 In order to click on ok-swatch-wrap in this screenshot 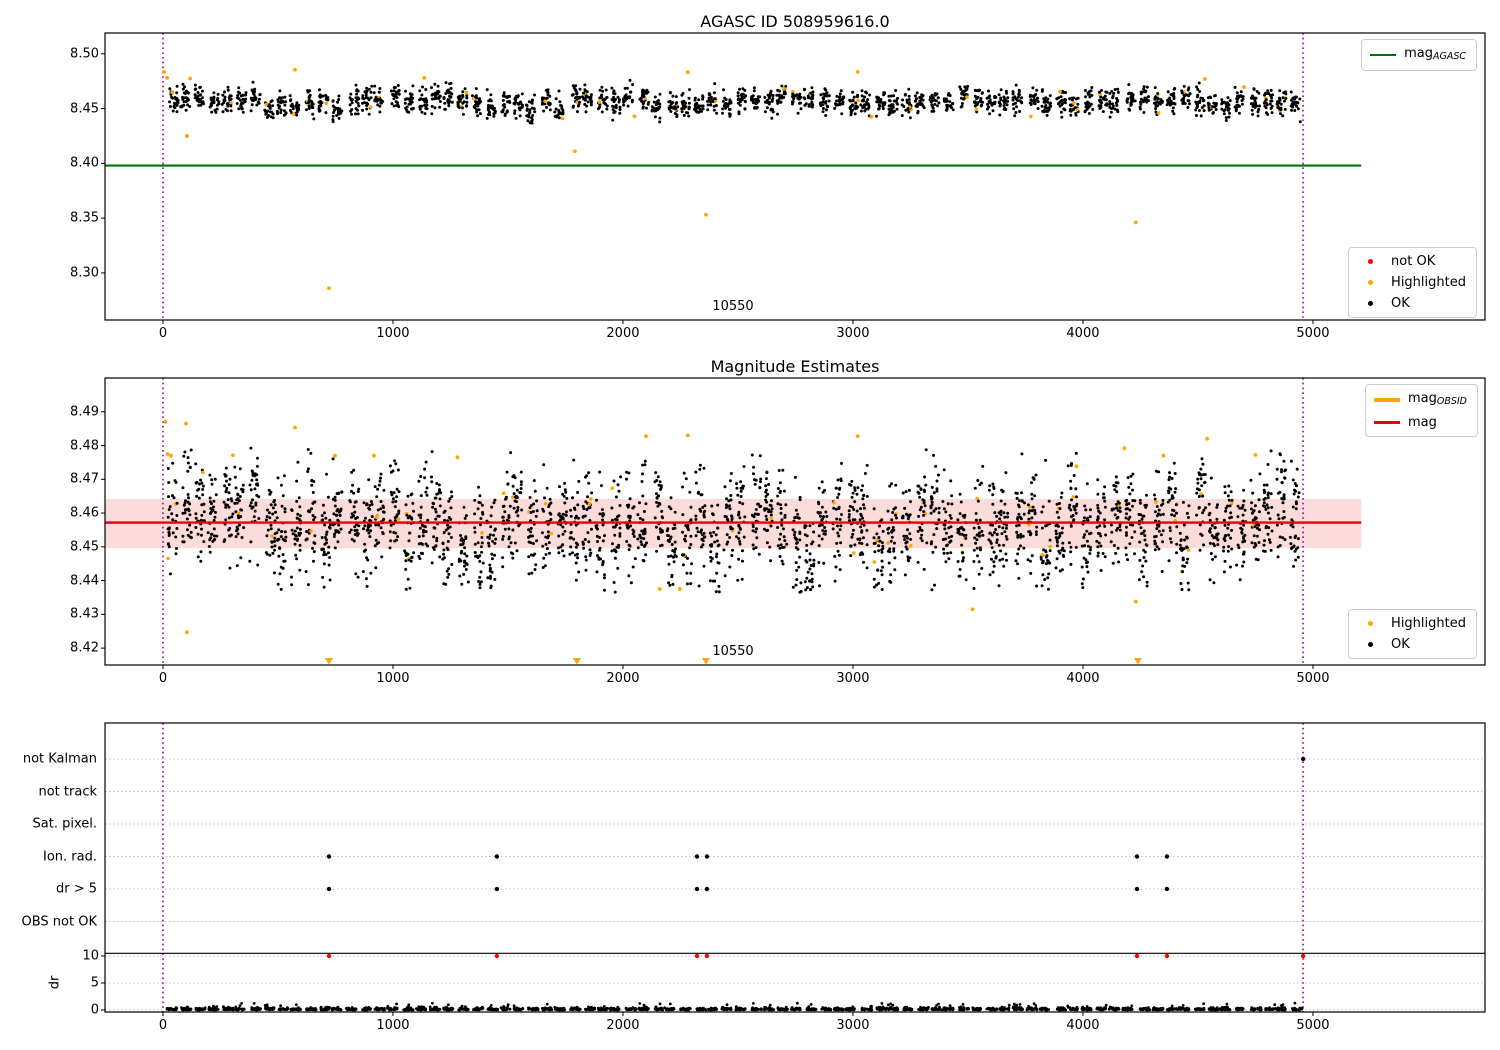, I will do `click(1370, 303)`.